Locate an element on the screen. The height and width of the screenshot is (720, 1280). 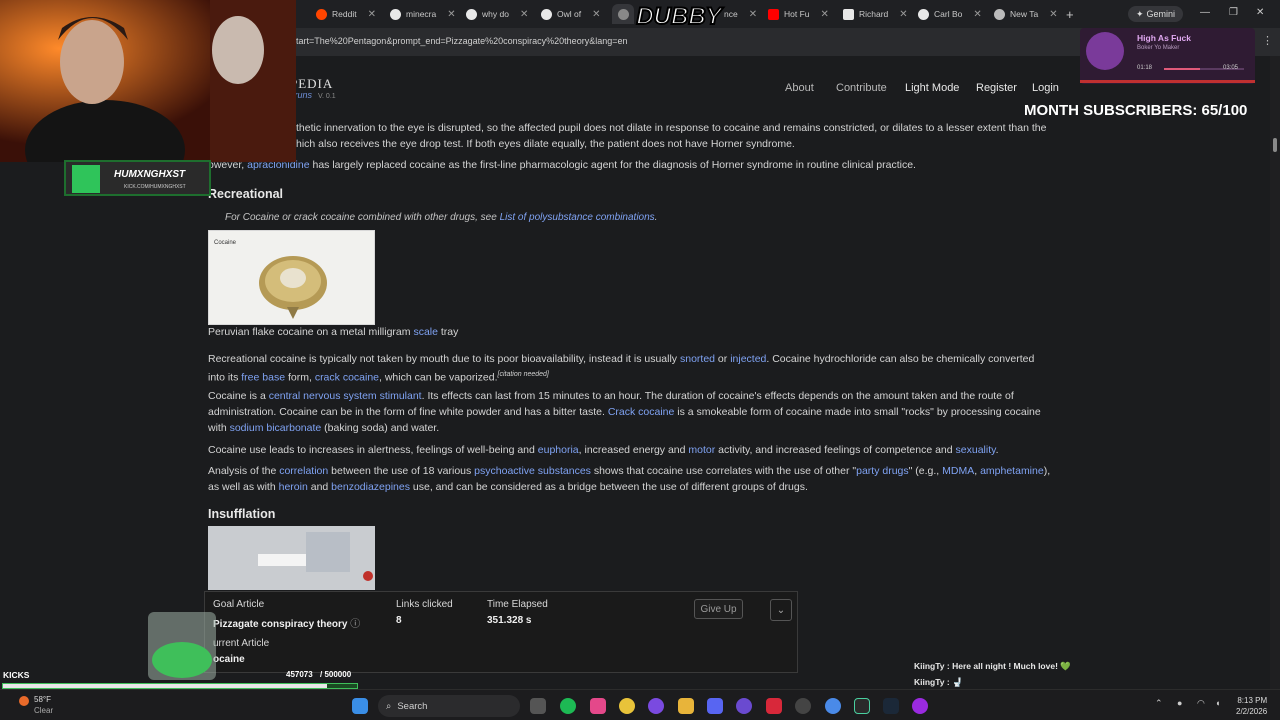
link-sodium-bicarbonate: sodium bicarbonate is located at coordinates (276, 428).